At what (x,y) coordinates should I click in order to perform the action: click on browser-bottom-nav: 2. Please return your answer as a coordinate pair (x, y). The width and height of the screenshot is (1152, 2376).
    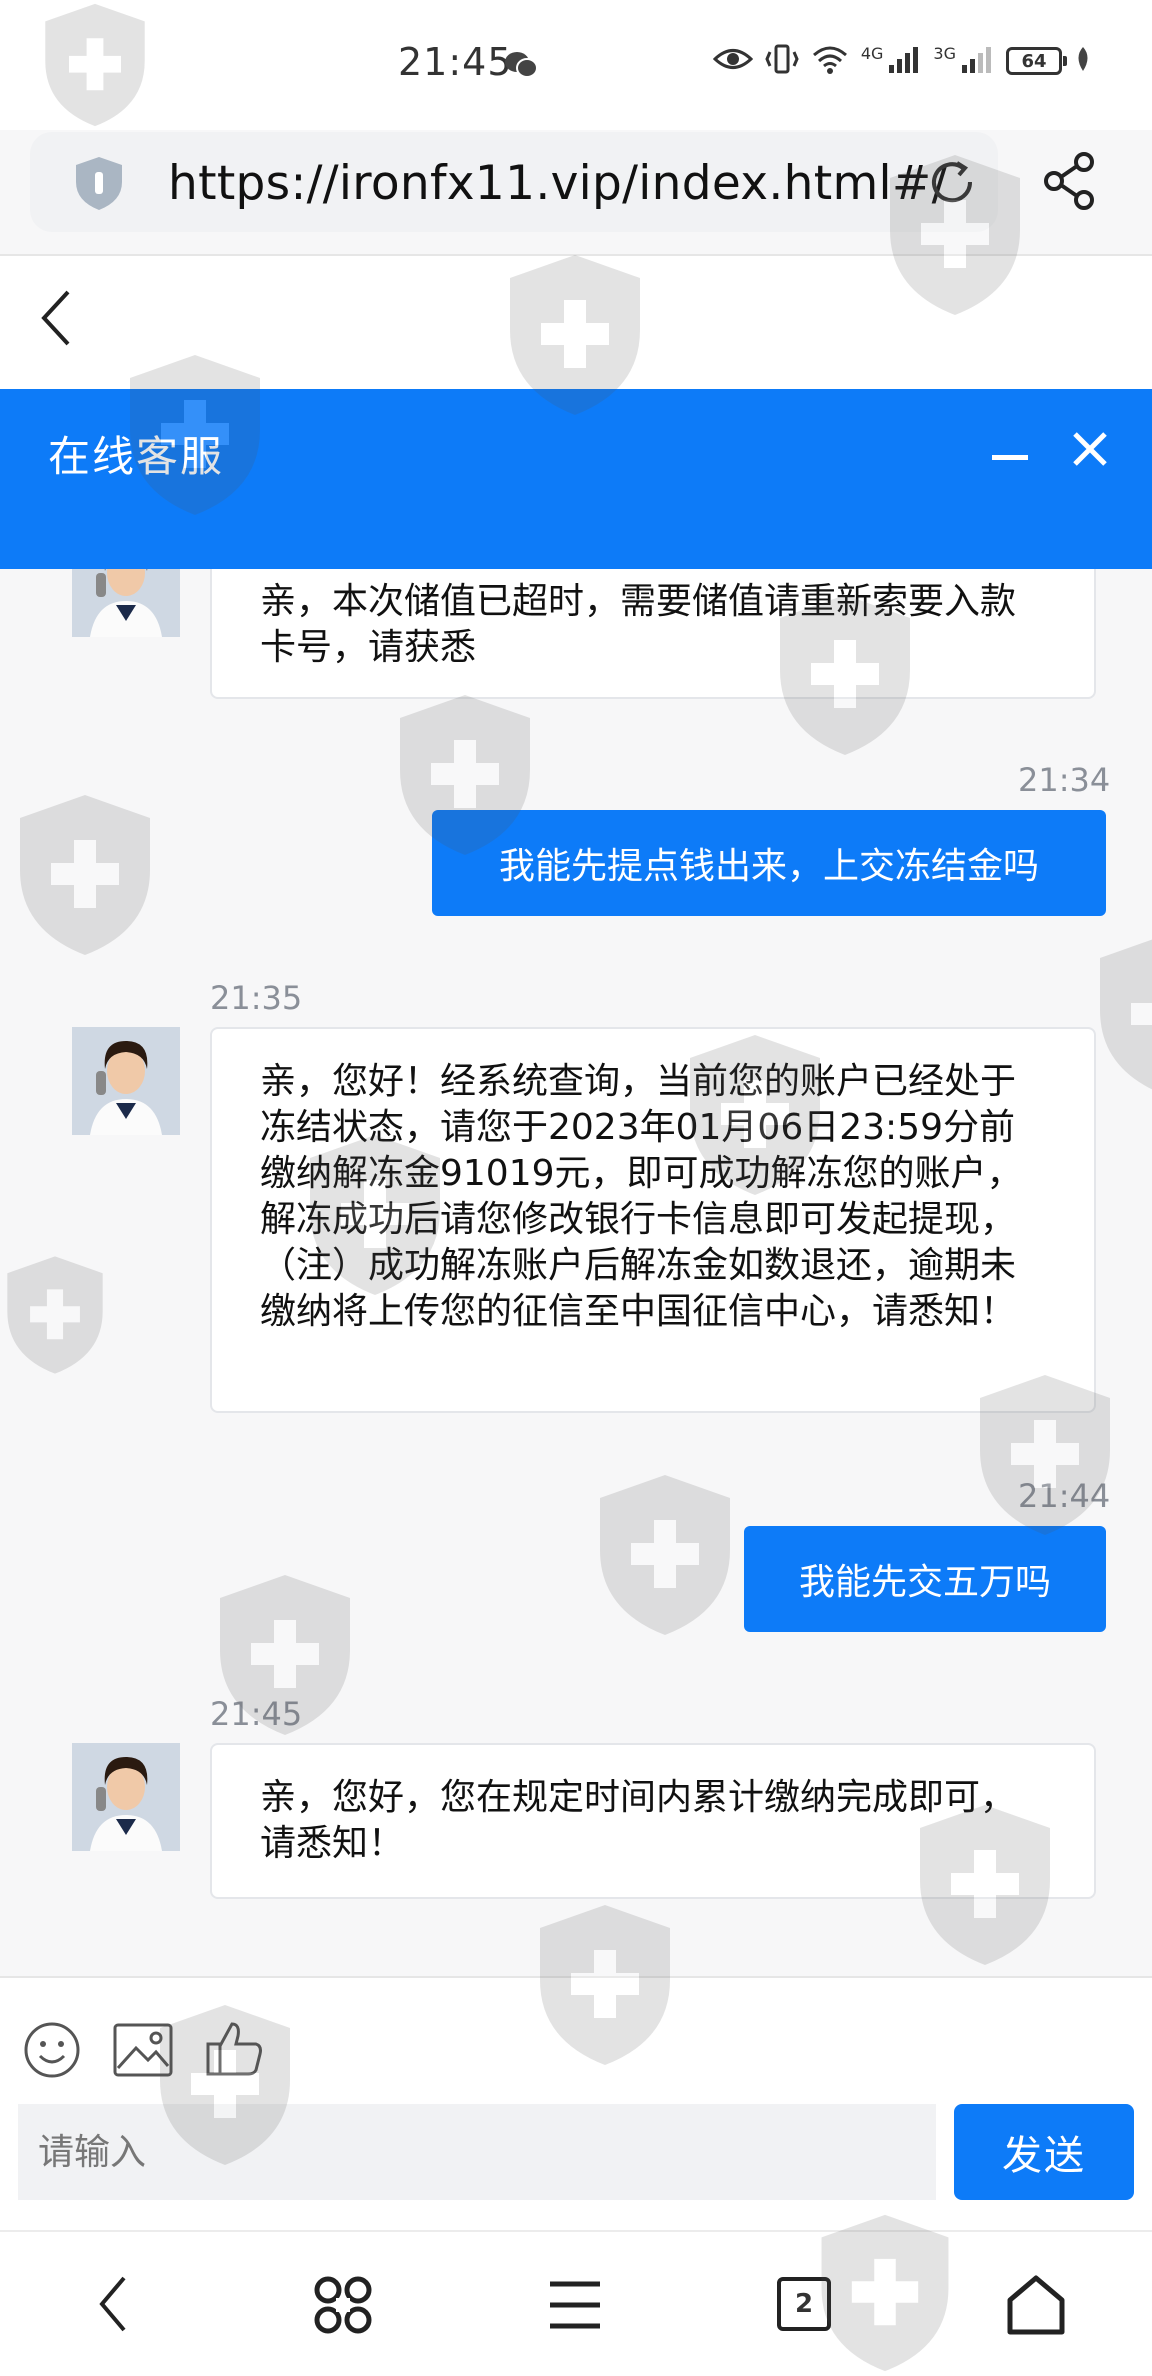
    Looking at the image, I should click on (576, 2303).